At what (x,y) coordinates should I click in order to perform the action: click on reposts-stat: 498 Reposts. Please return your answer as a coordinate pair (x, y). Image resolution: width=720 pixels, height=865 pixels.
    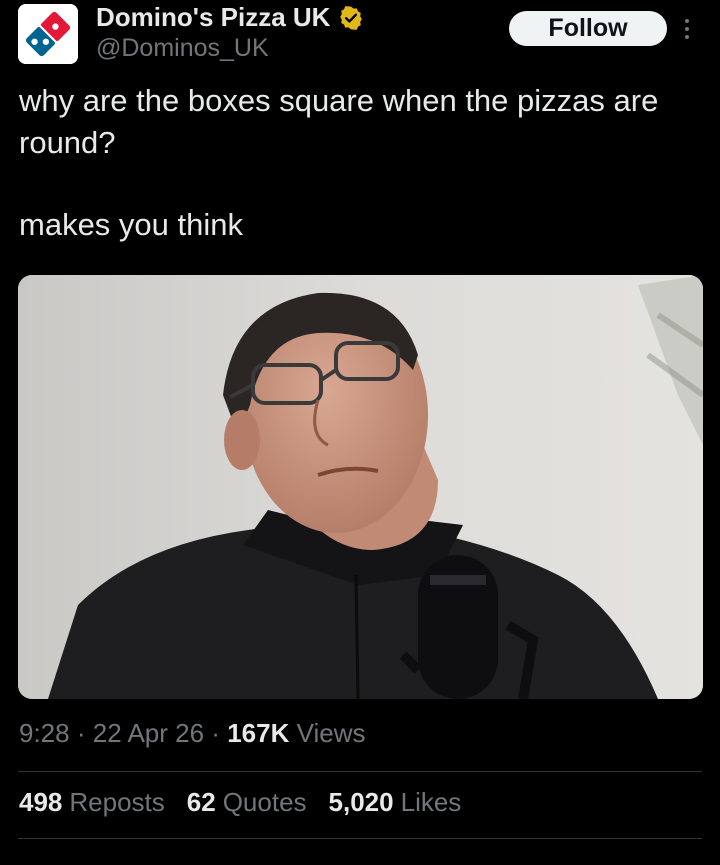
    Looking at the image, I should click on (92, 802).